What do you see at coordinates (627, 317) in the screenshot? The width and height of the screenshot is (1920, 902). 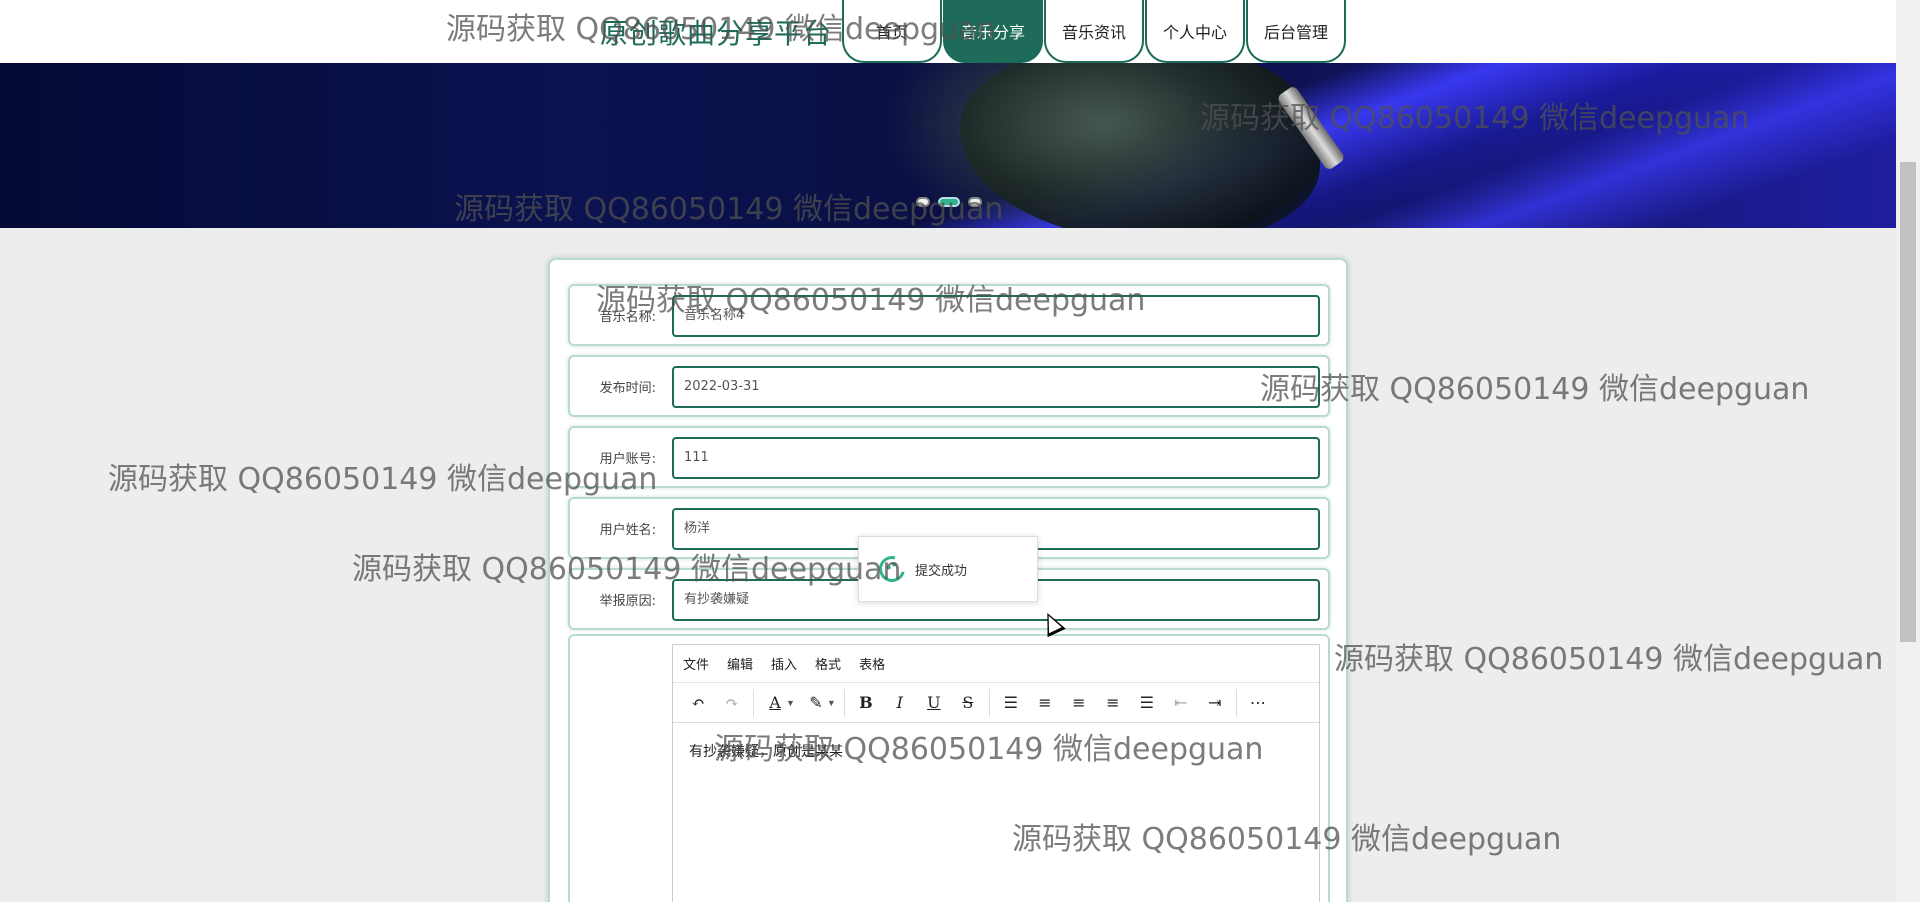 I see `music-name-label: 音乐名称:` at bounding box center [627, 317].